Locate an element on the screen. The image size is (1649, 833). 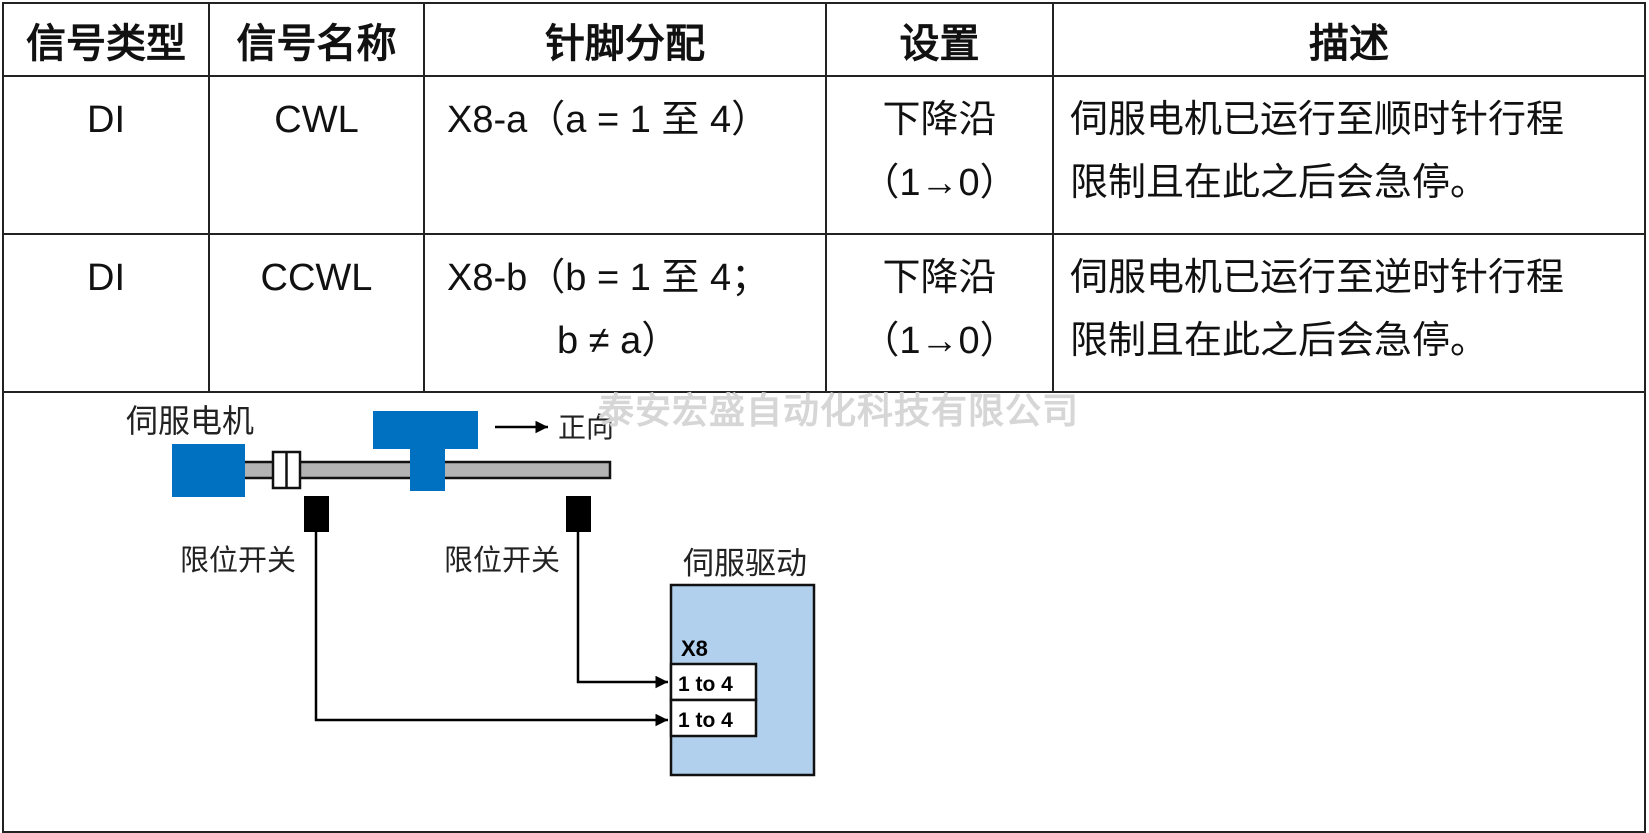
limit-switch-right is located at coordinates (578, 514).